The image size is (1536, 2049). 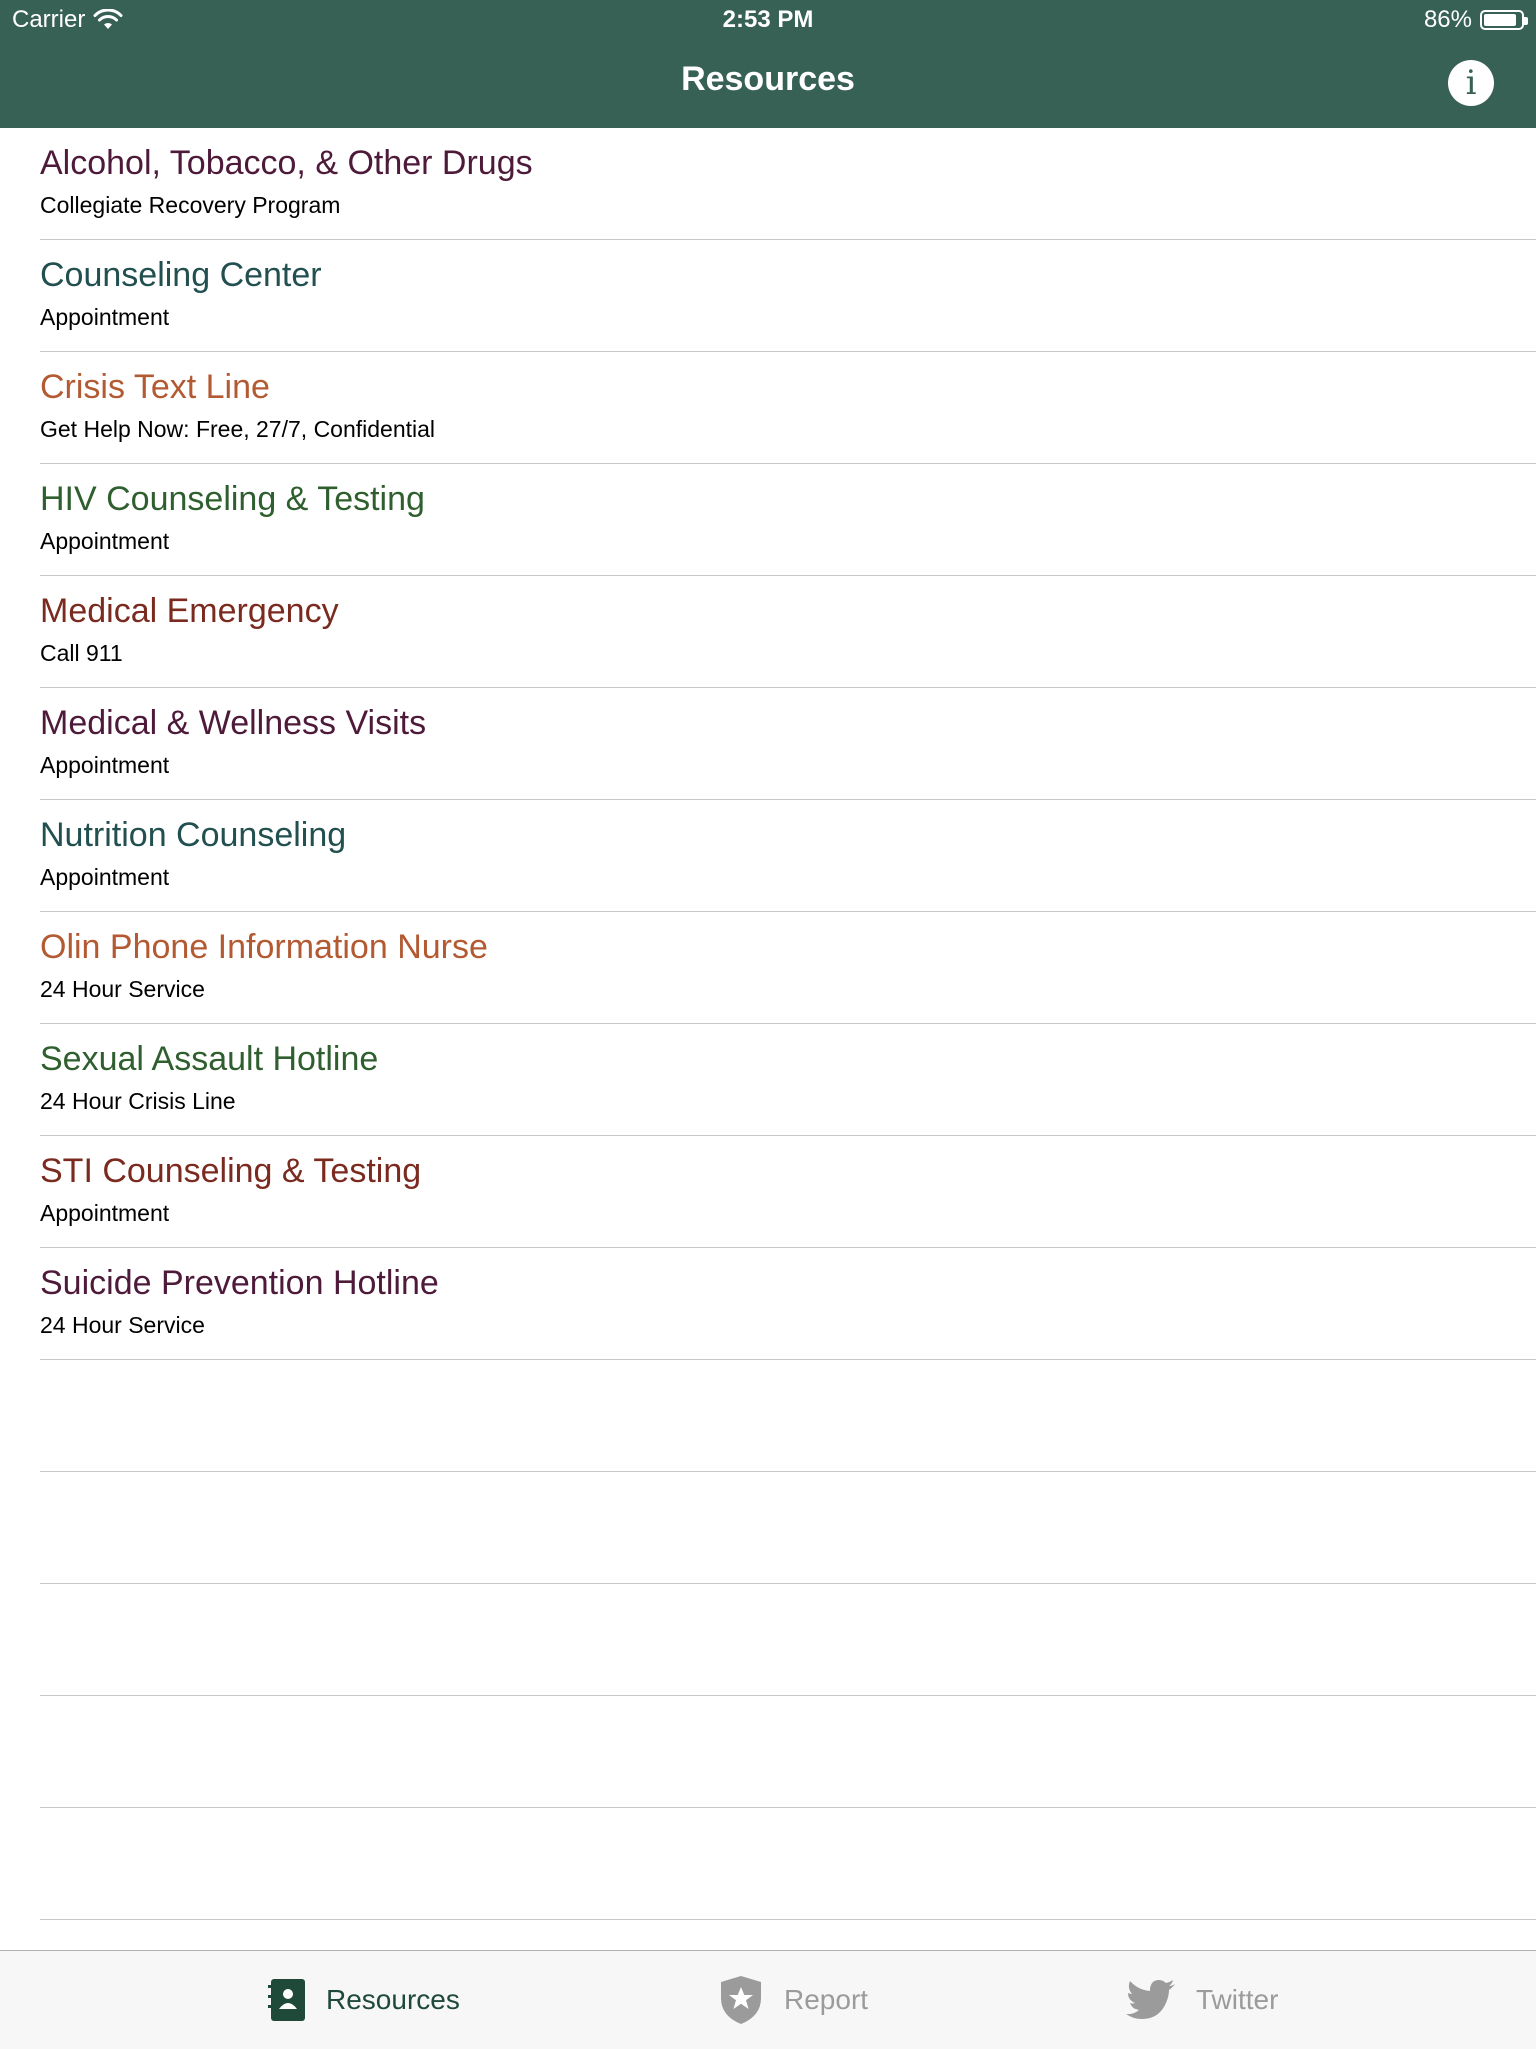 What do you see at coordinates (1504, 20) in the screenshot?
I see `battery-icon` at bounding box center [1504, 20].